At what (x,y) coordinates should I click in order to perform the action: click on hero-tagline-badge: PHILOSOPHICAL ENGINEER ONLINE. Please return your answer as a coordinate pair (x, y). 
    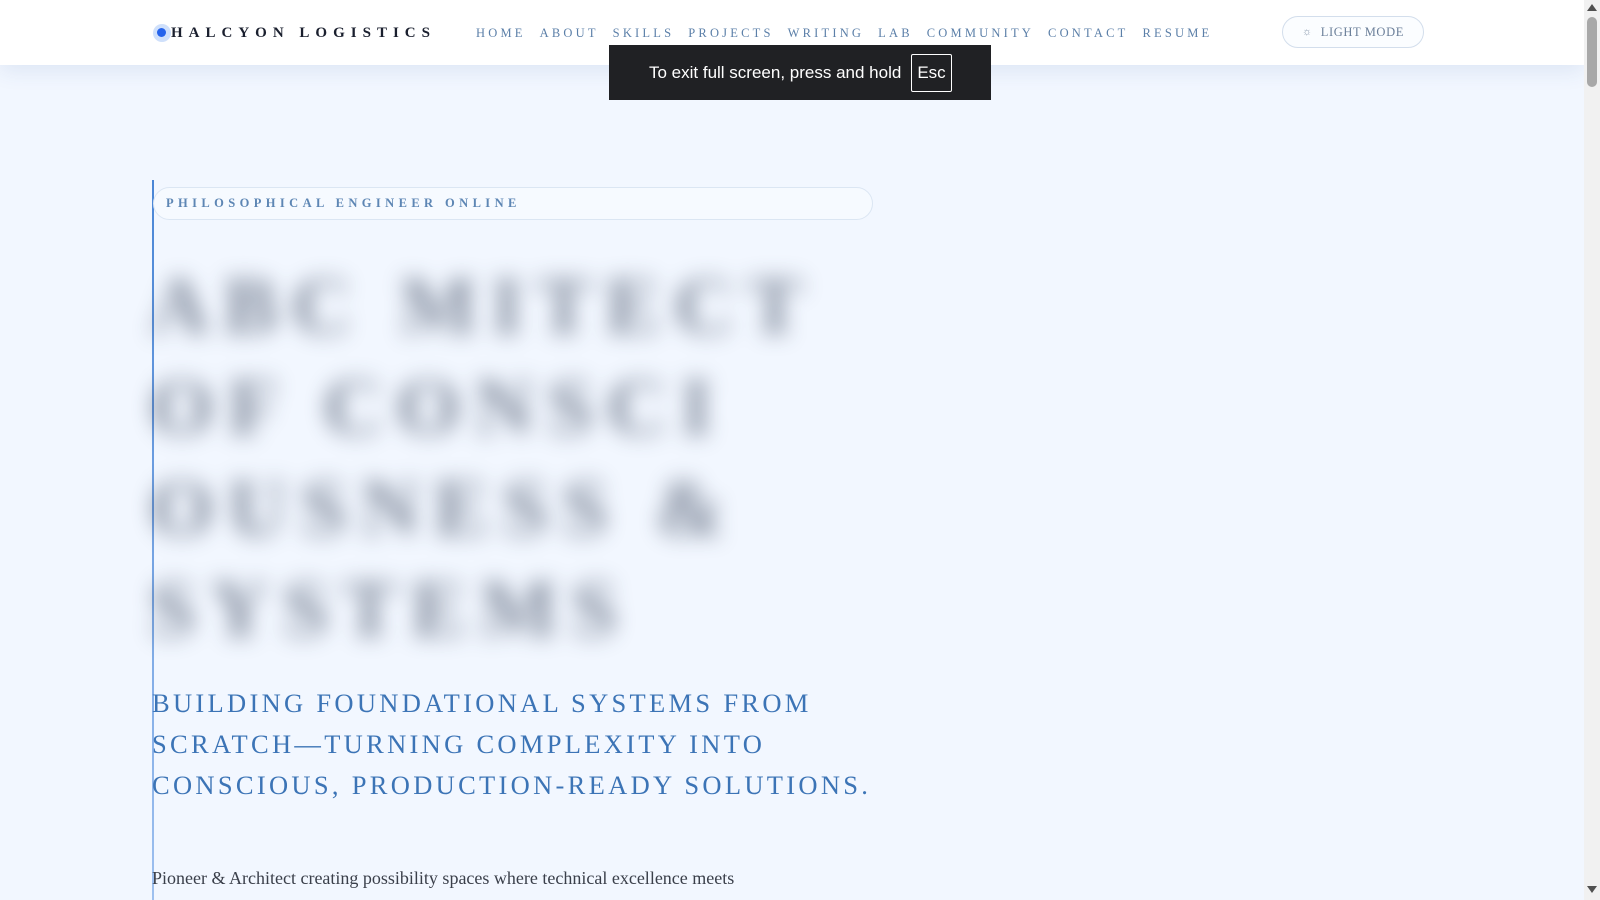
    Looking at the image, I should click on (513, 203).